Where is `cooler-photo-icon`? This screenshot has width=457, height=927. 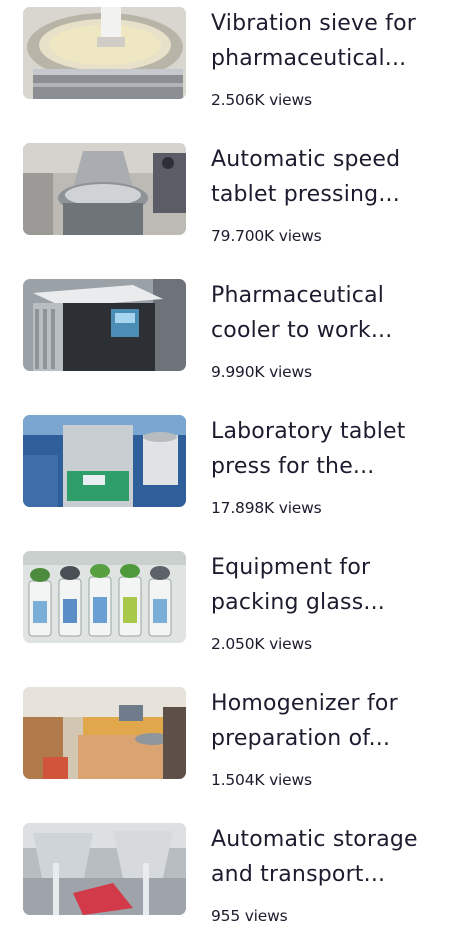 cooler-photo-icon is located at coordinates (104, 325).